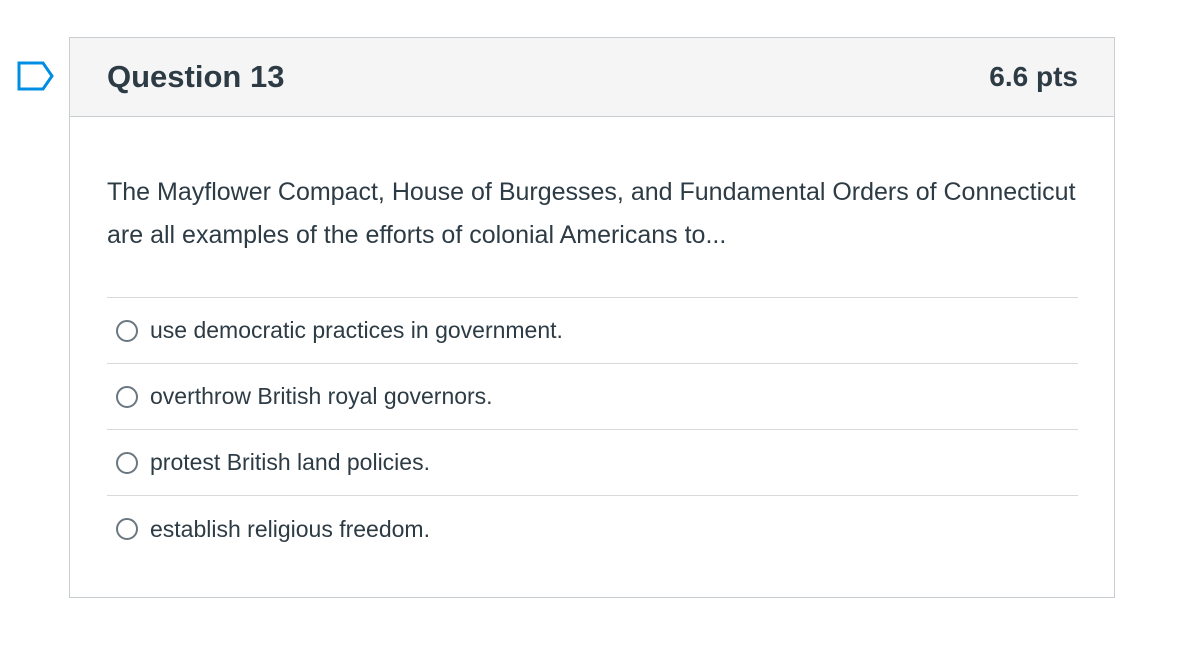 The height and width of the screenshot is (647, 1200). Describe the element at coordinates (592, 397) in the screenshot. I see `answer-option: overthrow British royal governors.` at that location.